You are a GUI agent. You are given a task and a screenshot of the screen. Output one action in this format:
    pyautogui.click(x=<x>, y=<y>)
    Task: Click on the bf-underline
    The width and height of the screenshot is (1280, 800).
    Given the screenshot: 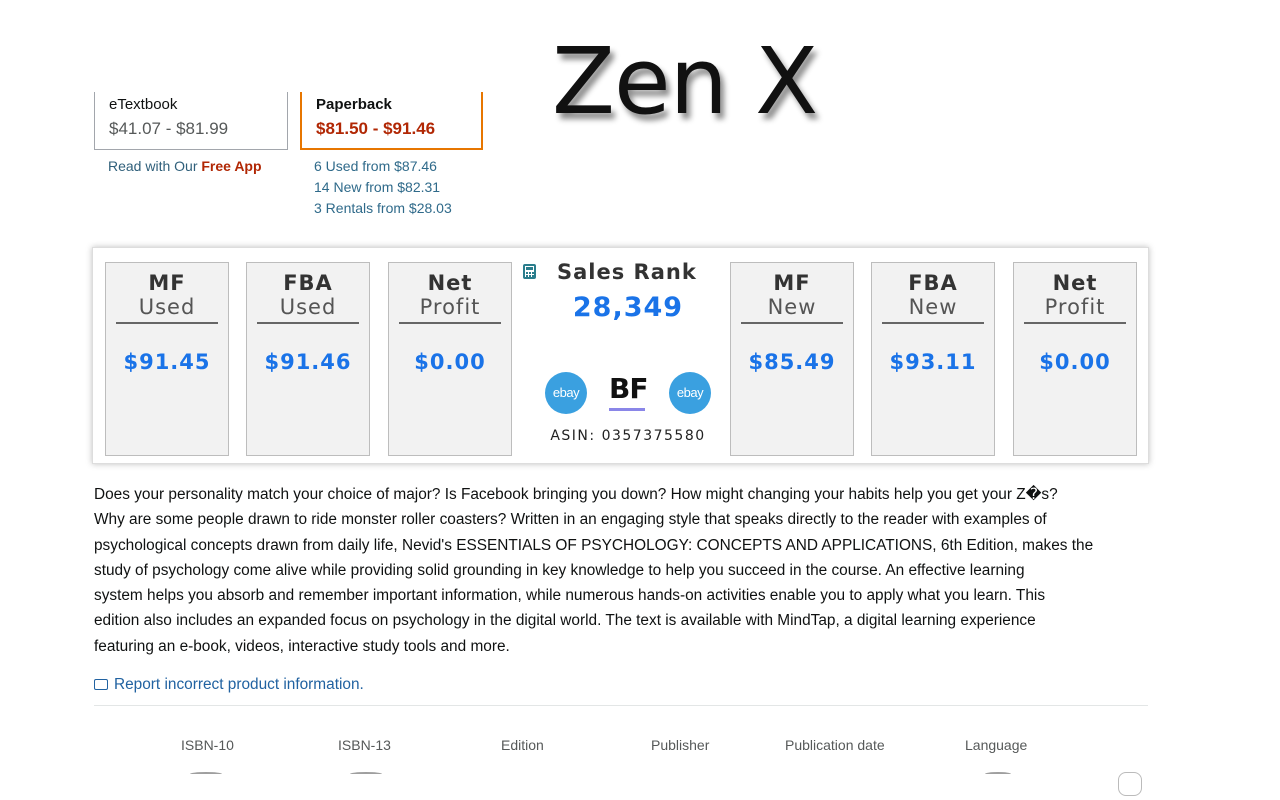 What is the action you would take?
    pyautogui.click(x=627, y=409)
    